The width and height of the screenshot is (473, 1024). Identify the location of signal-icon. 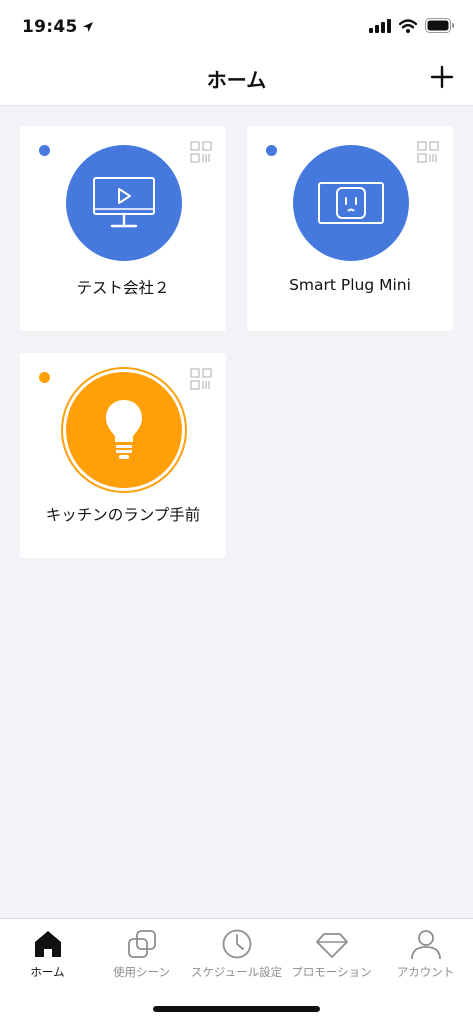
(380, 25).